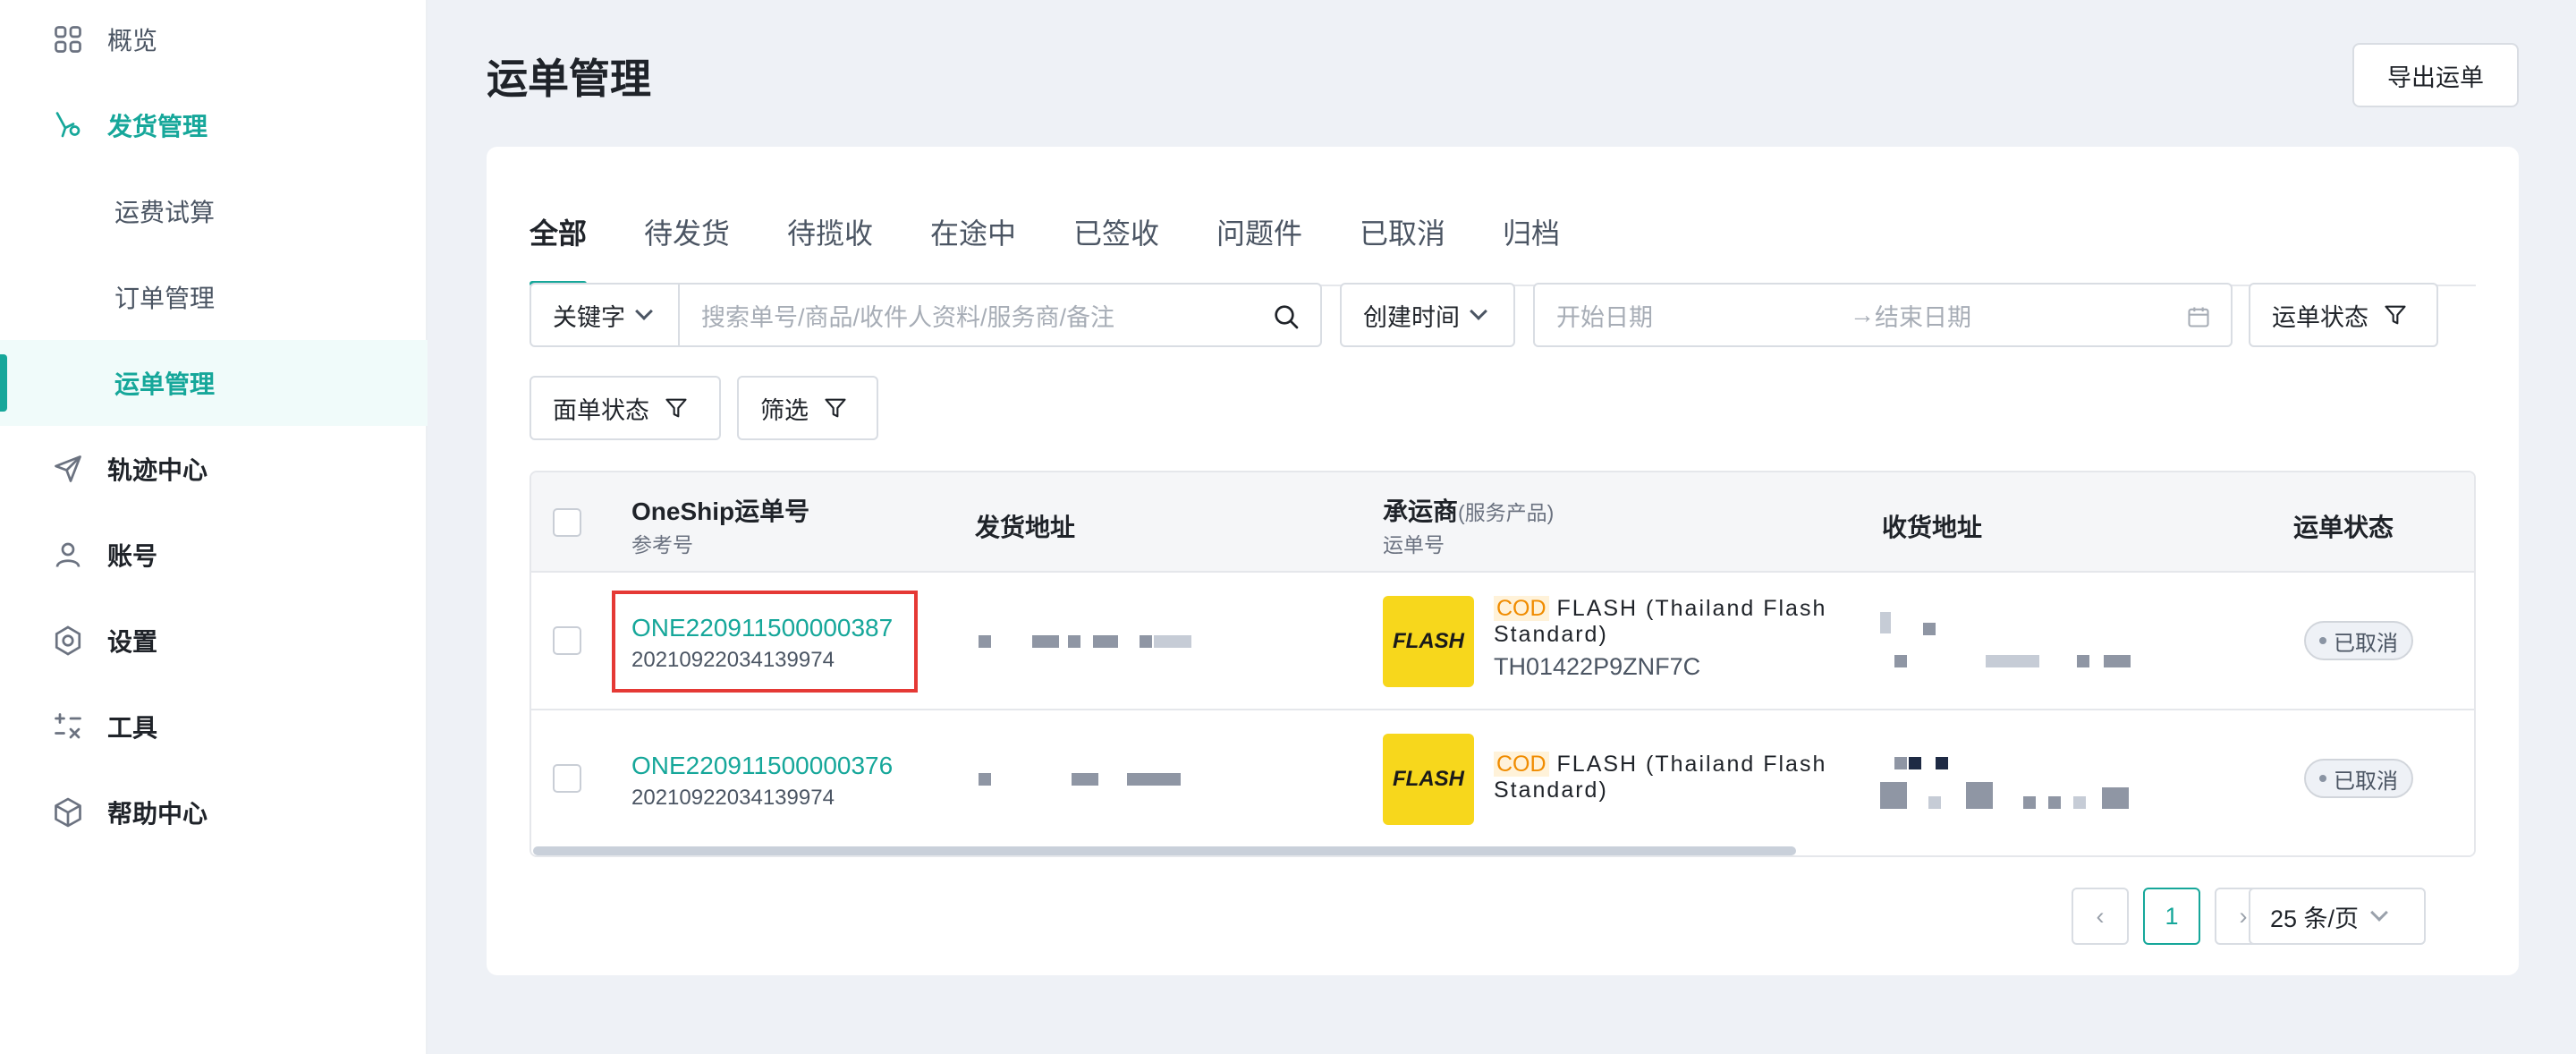 The height and width of the screenshot is (1054, 2576). Describe the element at coordinates (569, 78) in the screenshot. I see `page-title: 运单管理` at that location.